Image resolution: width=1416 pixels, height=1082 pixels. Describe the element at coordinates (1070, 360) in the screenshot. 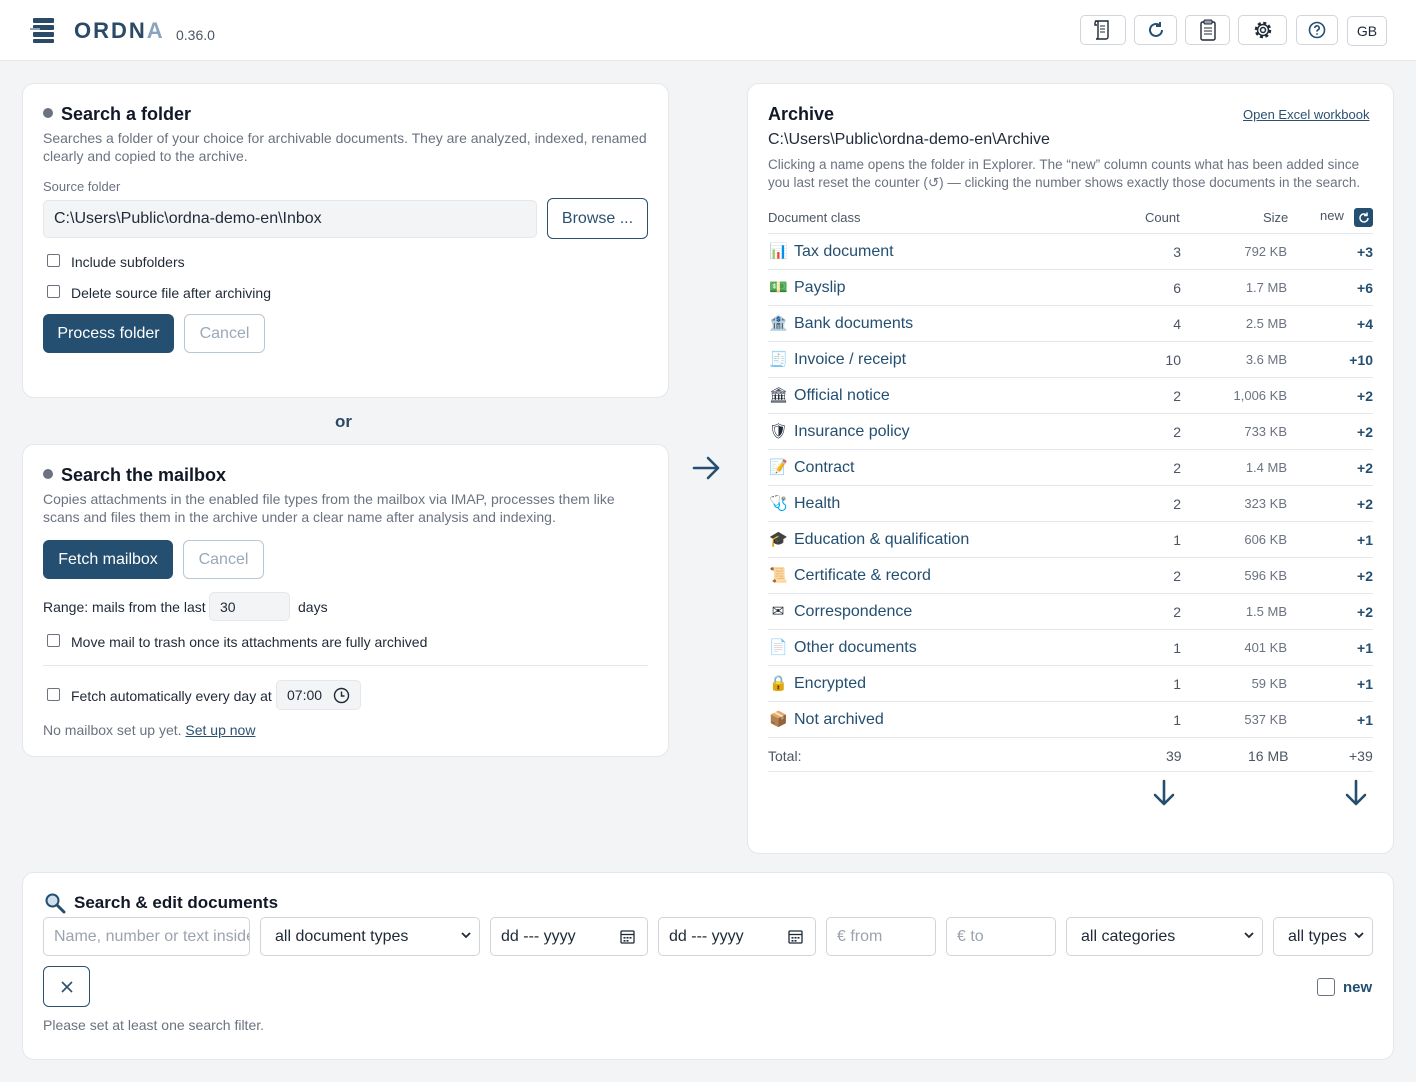

I see `archive-row: 🧾 Invoice / receipt 10 3.6 MB +10` at that location.